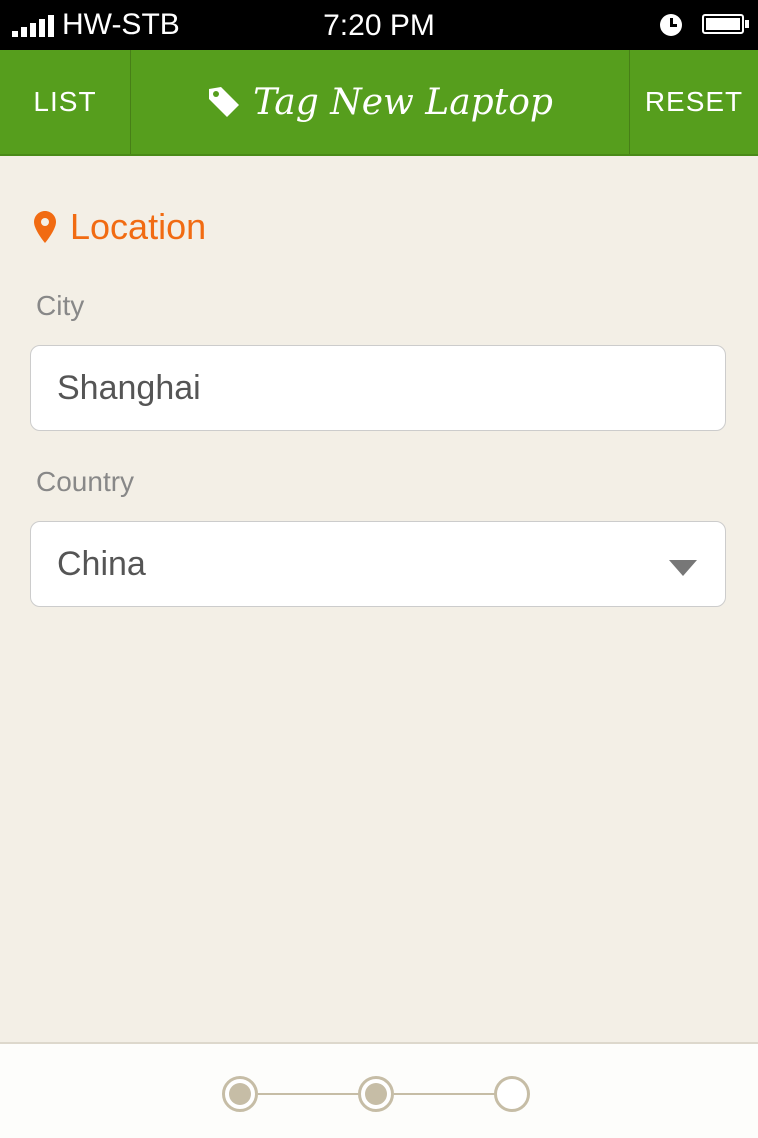 The width and height of the screenshot is (758, 1138). Describe the element at coordinates (138, 226) in the screenshot. I see `section-title: Location` at that location.